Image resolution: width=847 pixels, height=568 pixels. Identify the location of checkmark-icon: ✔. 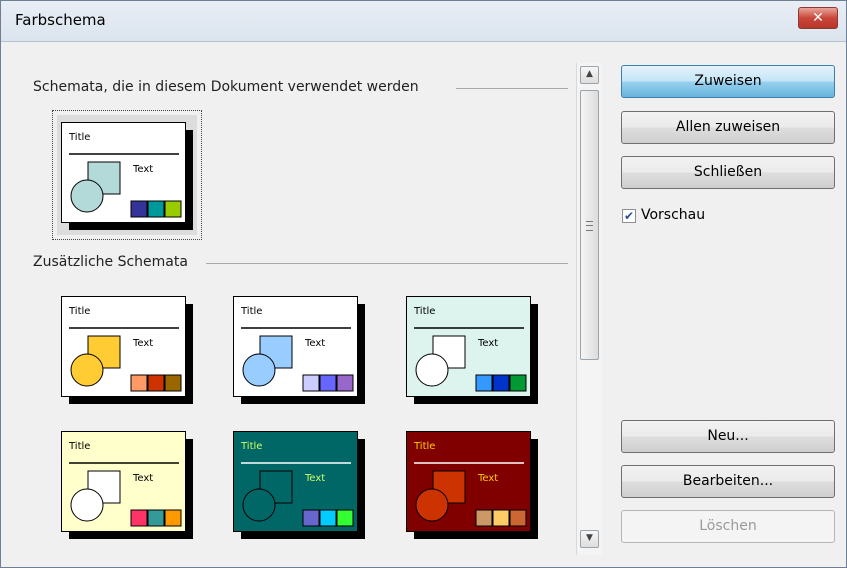
(629, 216).